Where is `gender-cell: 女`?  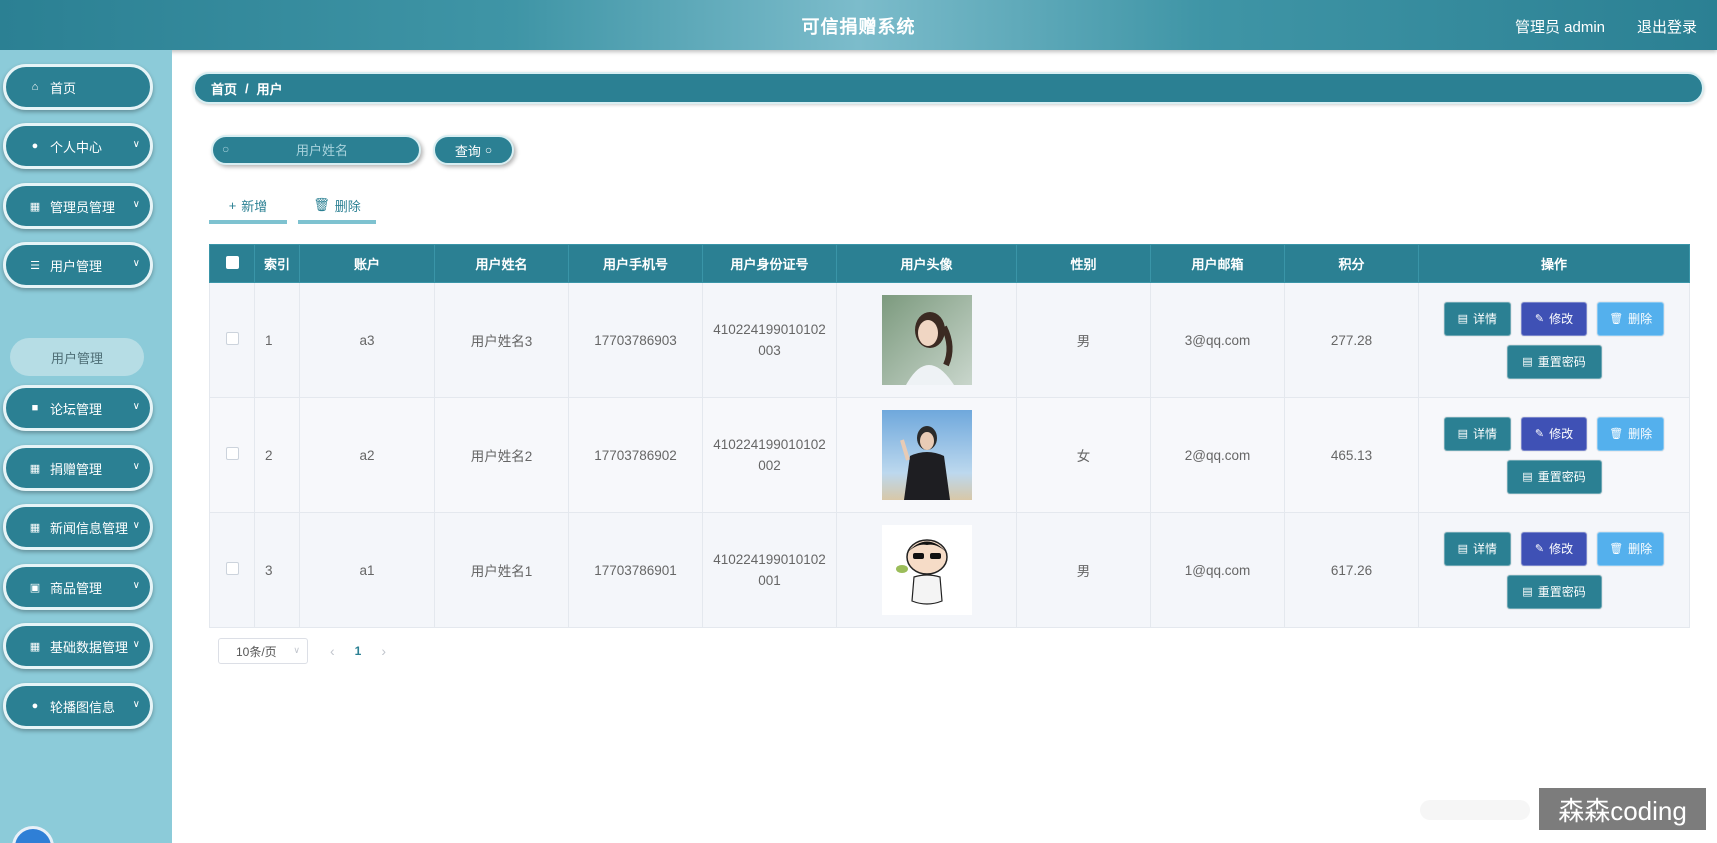 gender-cell: 女 is located at coordinates (1083, 455).